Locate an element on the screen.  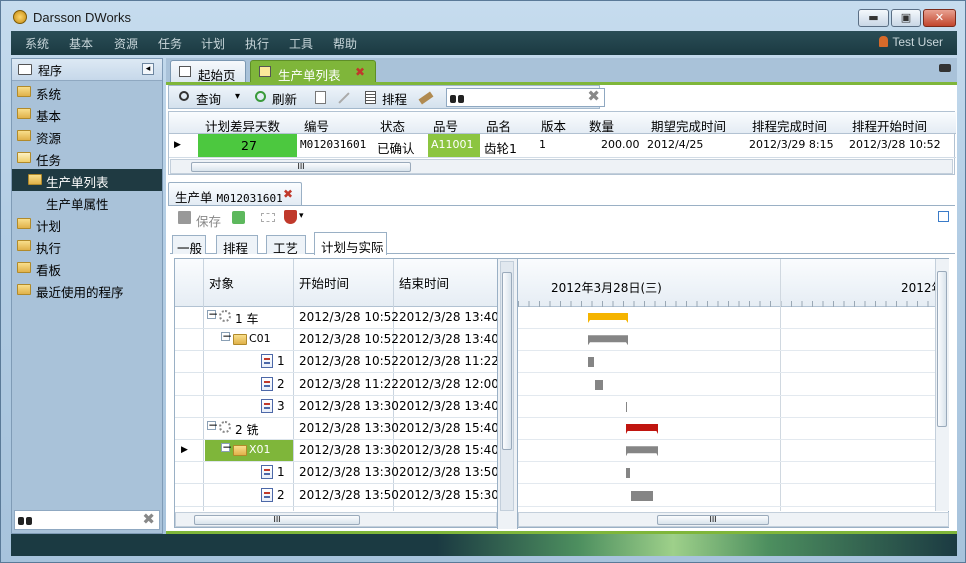
menu-help: 帮助 is located at coordinates (345, 43).